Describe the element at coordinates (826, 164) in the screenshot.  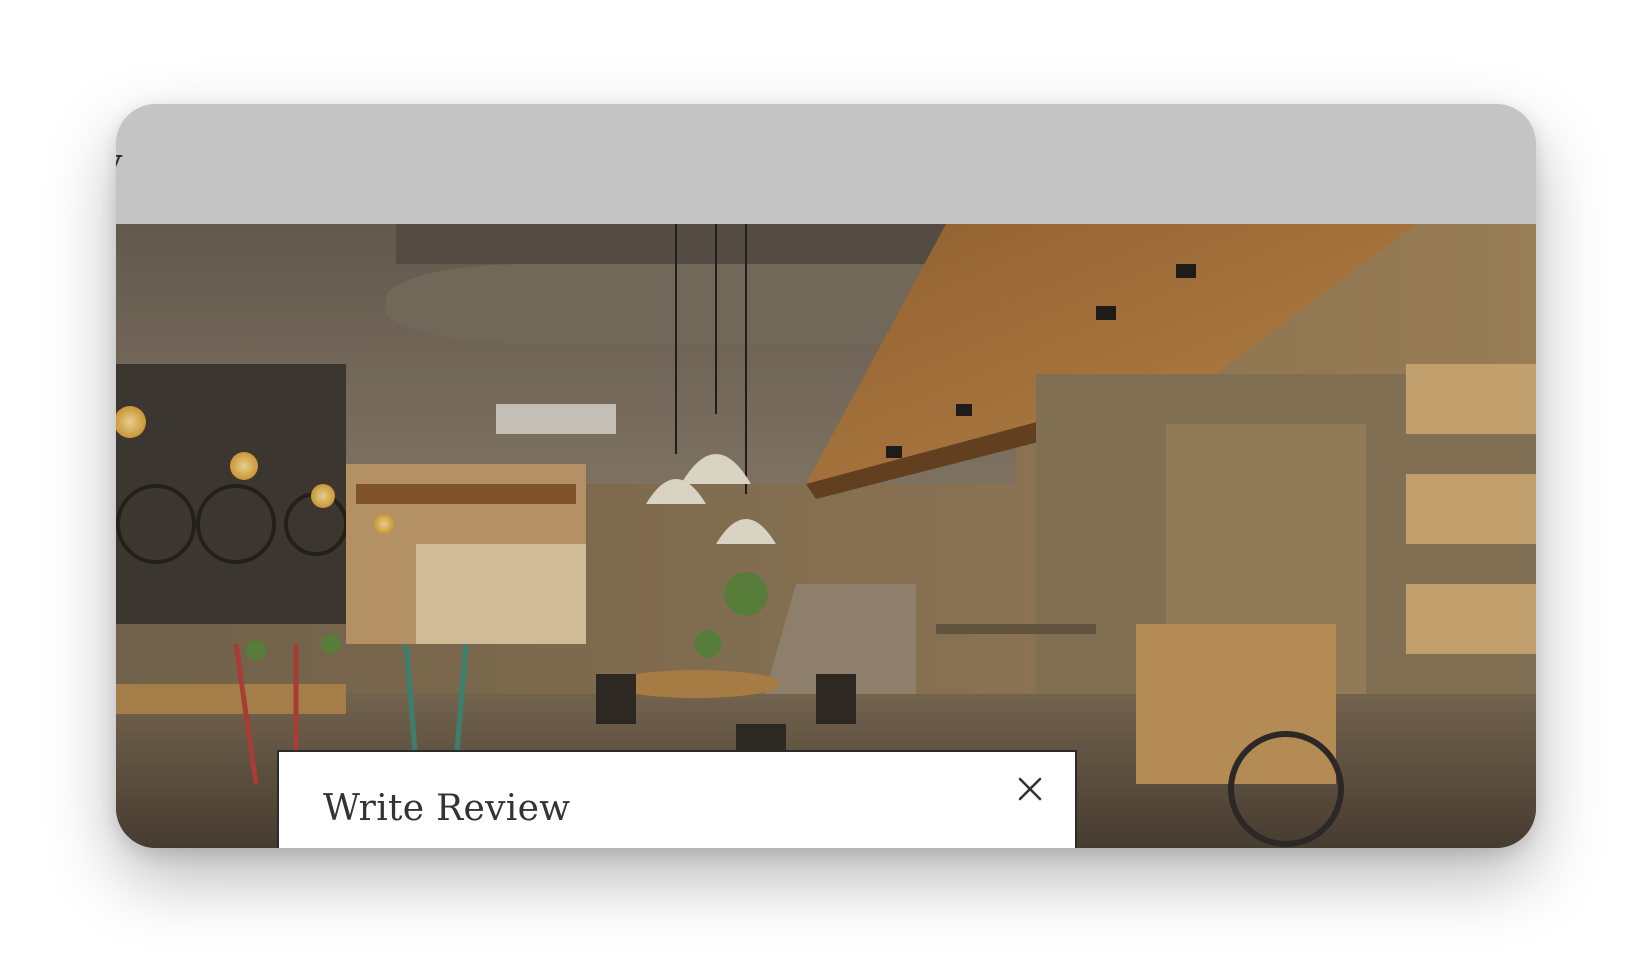
I see `header-bar: y` at that location.